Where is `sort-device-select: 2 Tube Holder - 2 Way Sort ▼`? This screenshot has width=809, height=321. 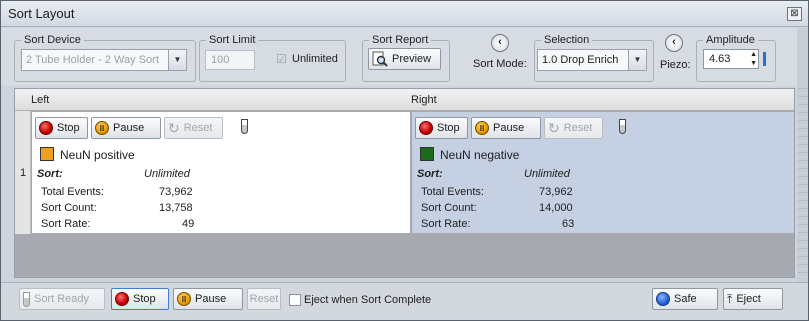 sort-device-select: 2 Tube Holder - 2 Way Sort ▼ is located at coordinates (104, 60).